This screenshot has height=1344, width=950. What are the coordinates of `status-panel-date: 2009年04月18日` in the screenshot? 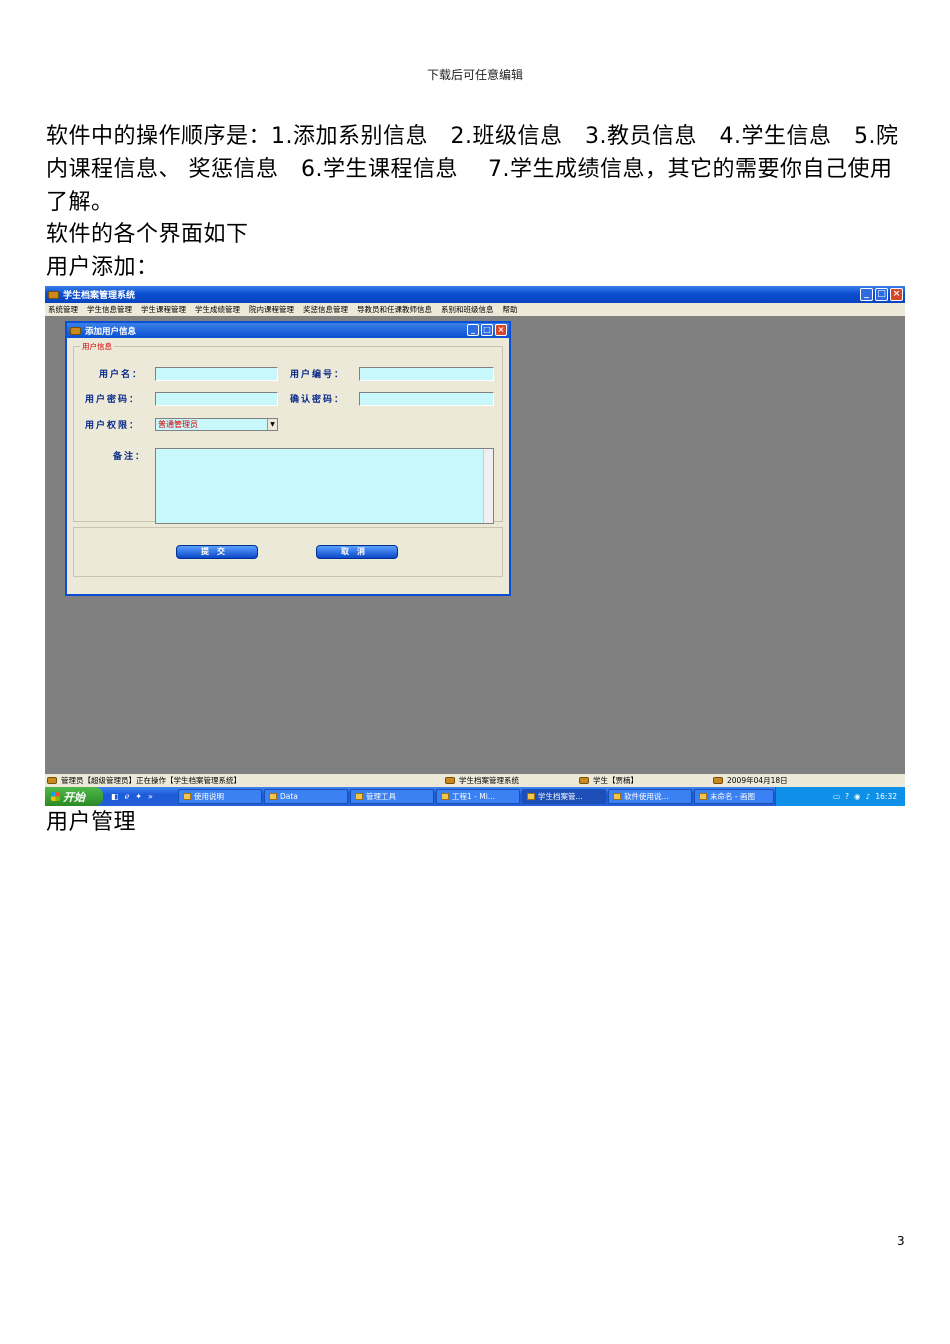 It's located at (750, 780).